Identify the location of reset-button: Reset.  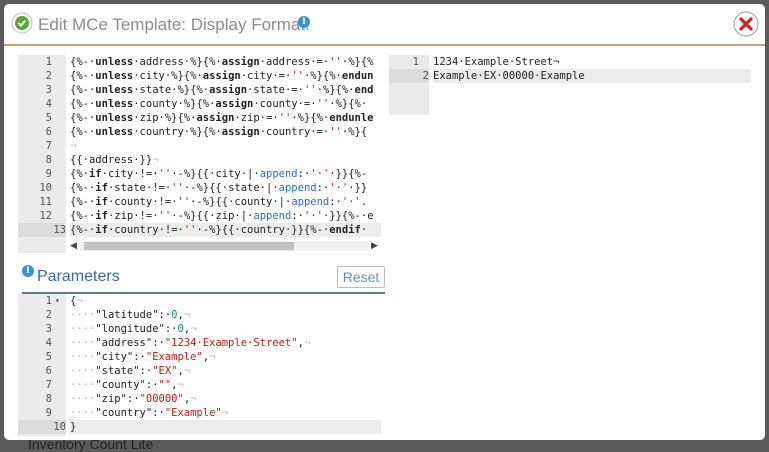
(361, 277).